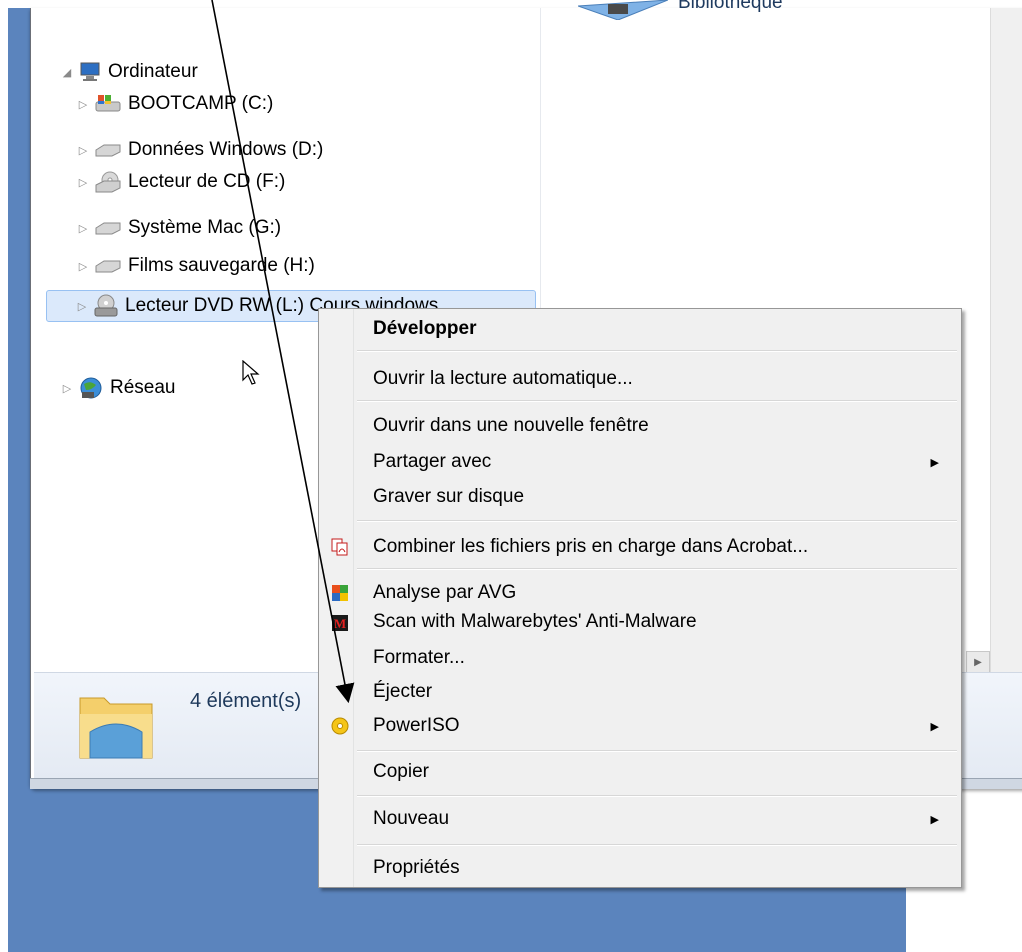  I want to click on menu-item-properties: Propriétés, so click(663, 868).